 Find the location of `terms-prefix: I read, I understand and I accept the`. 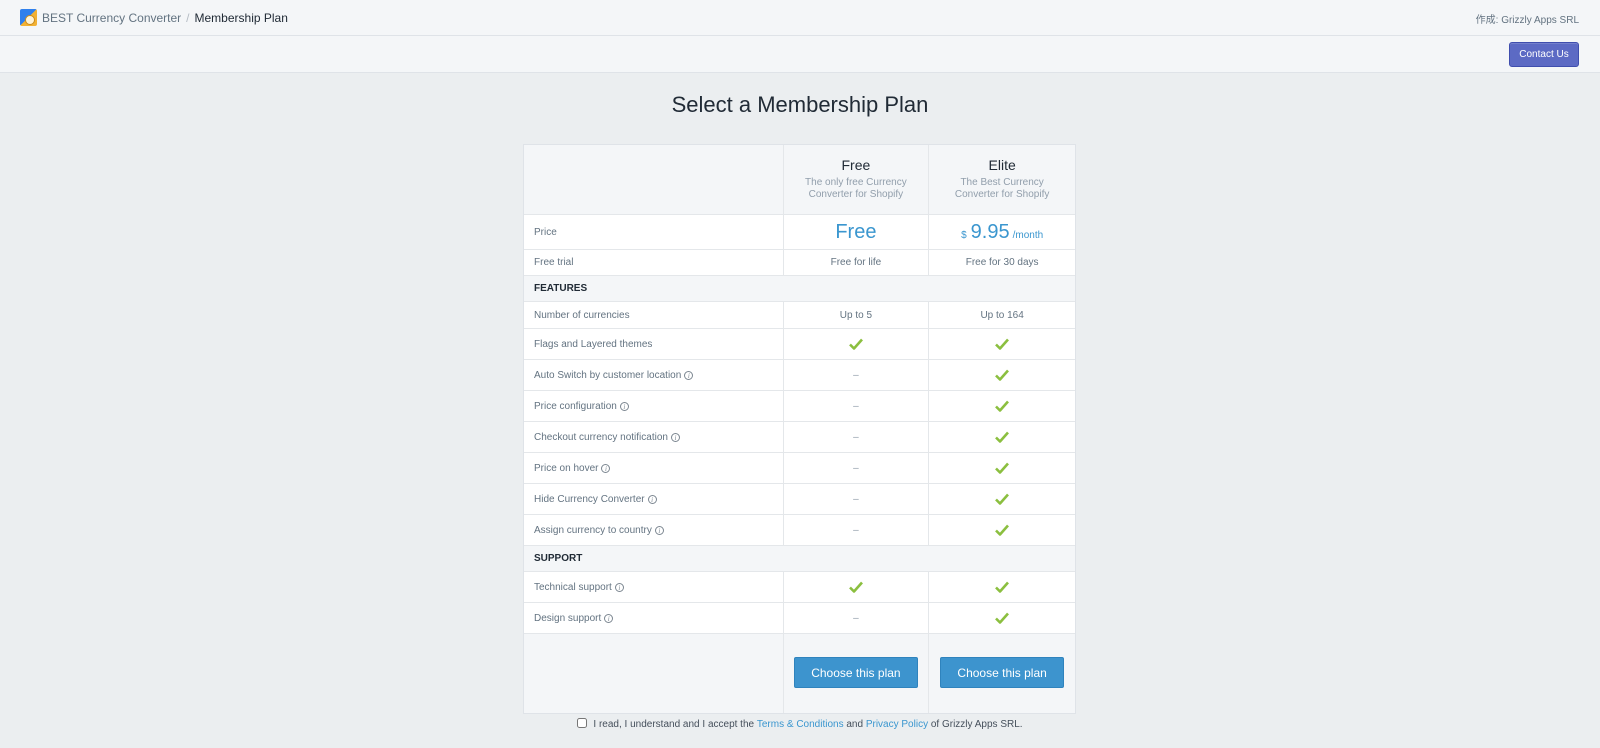

terms-prefix: I read, I understand and I accept the is located at coordinates (675, 724).